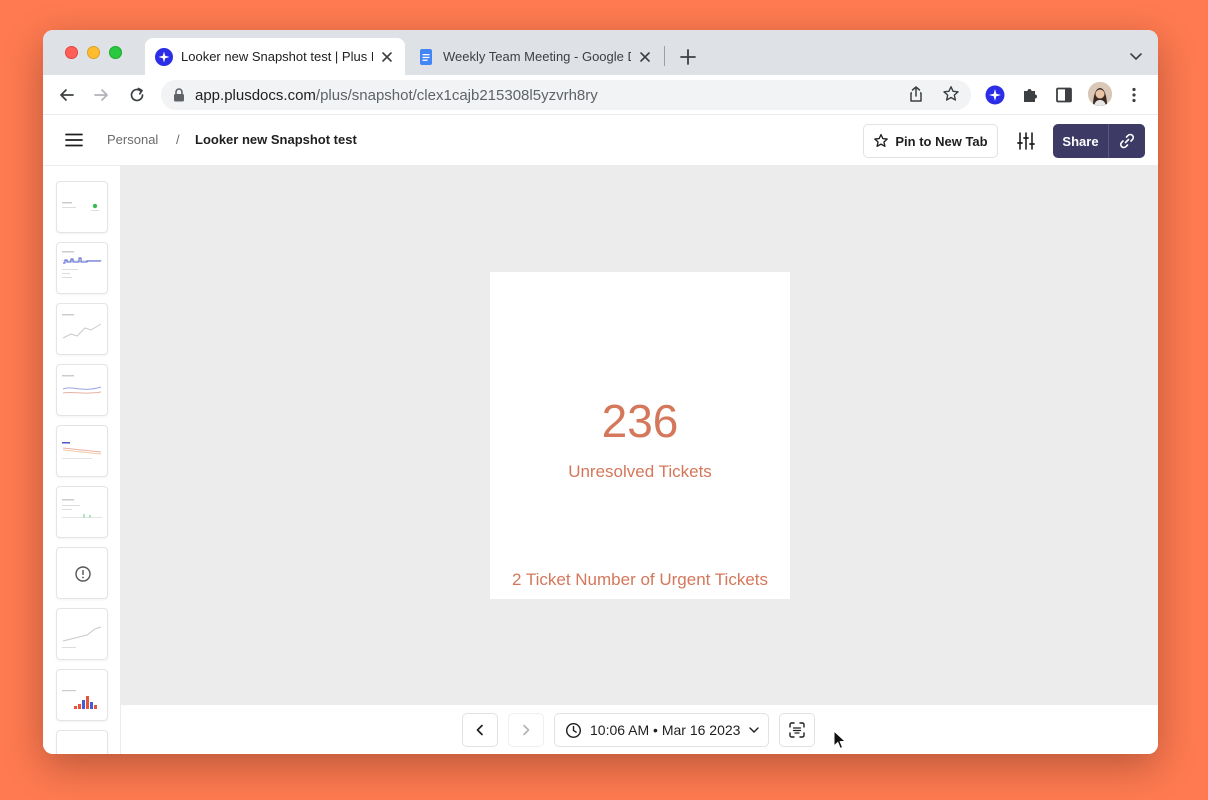  I want to click on chevron-left-icon, so click(479, 730).